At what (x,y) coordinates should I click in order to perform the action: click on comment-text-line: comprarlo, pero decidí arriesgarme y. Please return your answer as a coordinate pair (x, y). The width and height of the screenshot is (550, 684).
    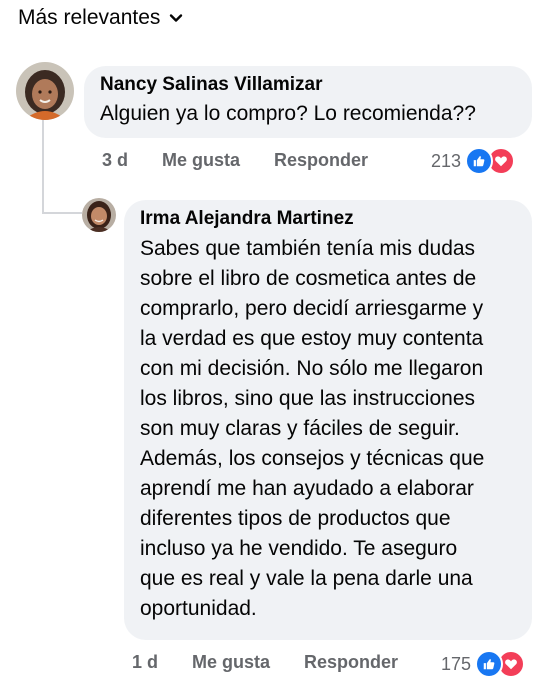
    Looking at the image, I should click on (312, 308).